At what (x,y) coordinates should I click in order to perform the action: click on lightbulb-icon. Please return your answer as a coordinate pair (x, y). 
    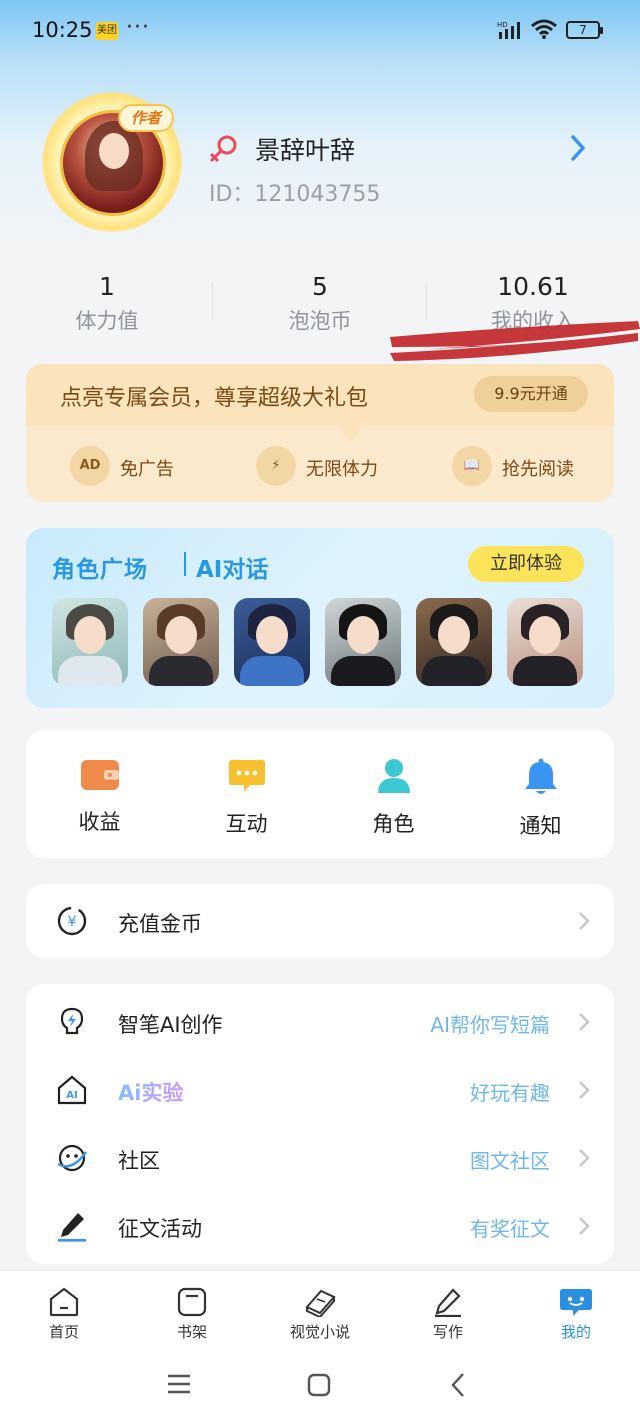
    Looking at the image, I should click on (72, 1021).